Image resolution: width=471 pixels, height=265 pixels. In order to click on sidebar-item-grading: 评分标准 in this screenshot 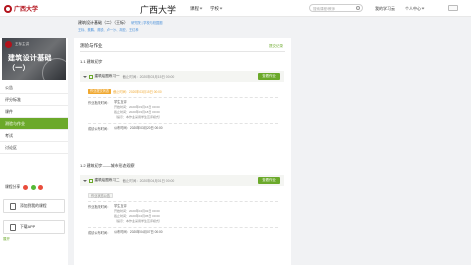, I will do `click(34, 100)`.